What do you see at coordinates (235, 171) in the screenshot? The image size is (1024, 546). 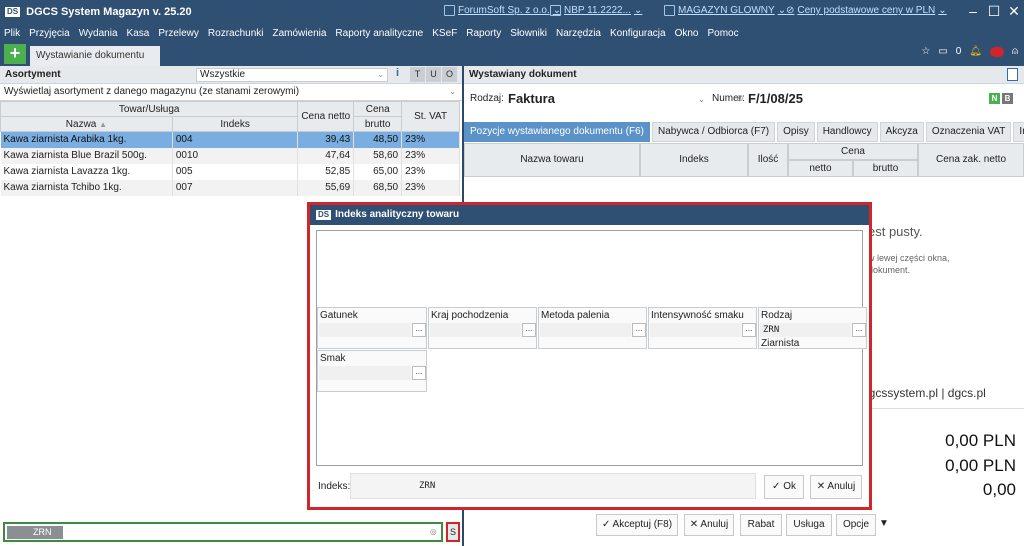 I see `cell-index: 005` at bounding box center [235, 171].